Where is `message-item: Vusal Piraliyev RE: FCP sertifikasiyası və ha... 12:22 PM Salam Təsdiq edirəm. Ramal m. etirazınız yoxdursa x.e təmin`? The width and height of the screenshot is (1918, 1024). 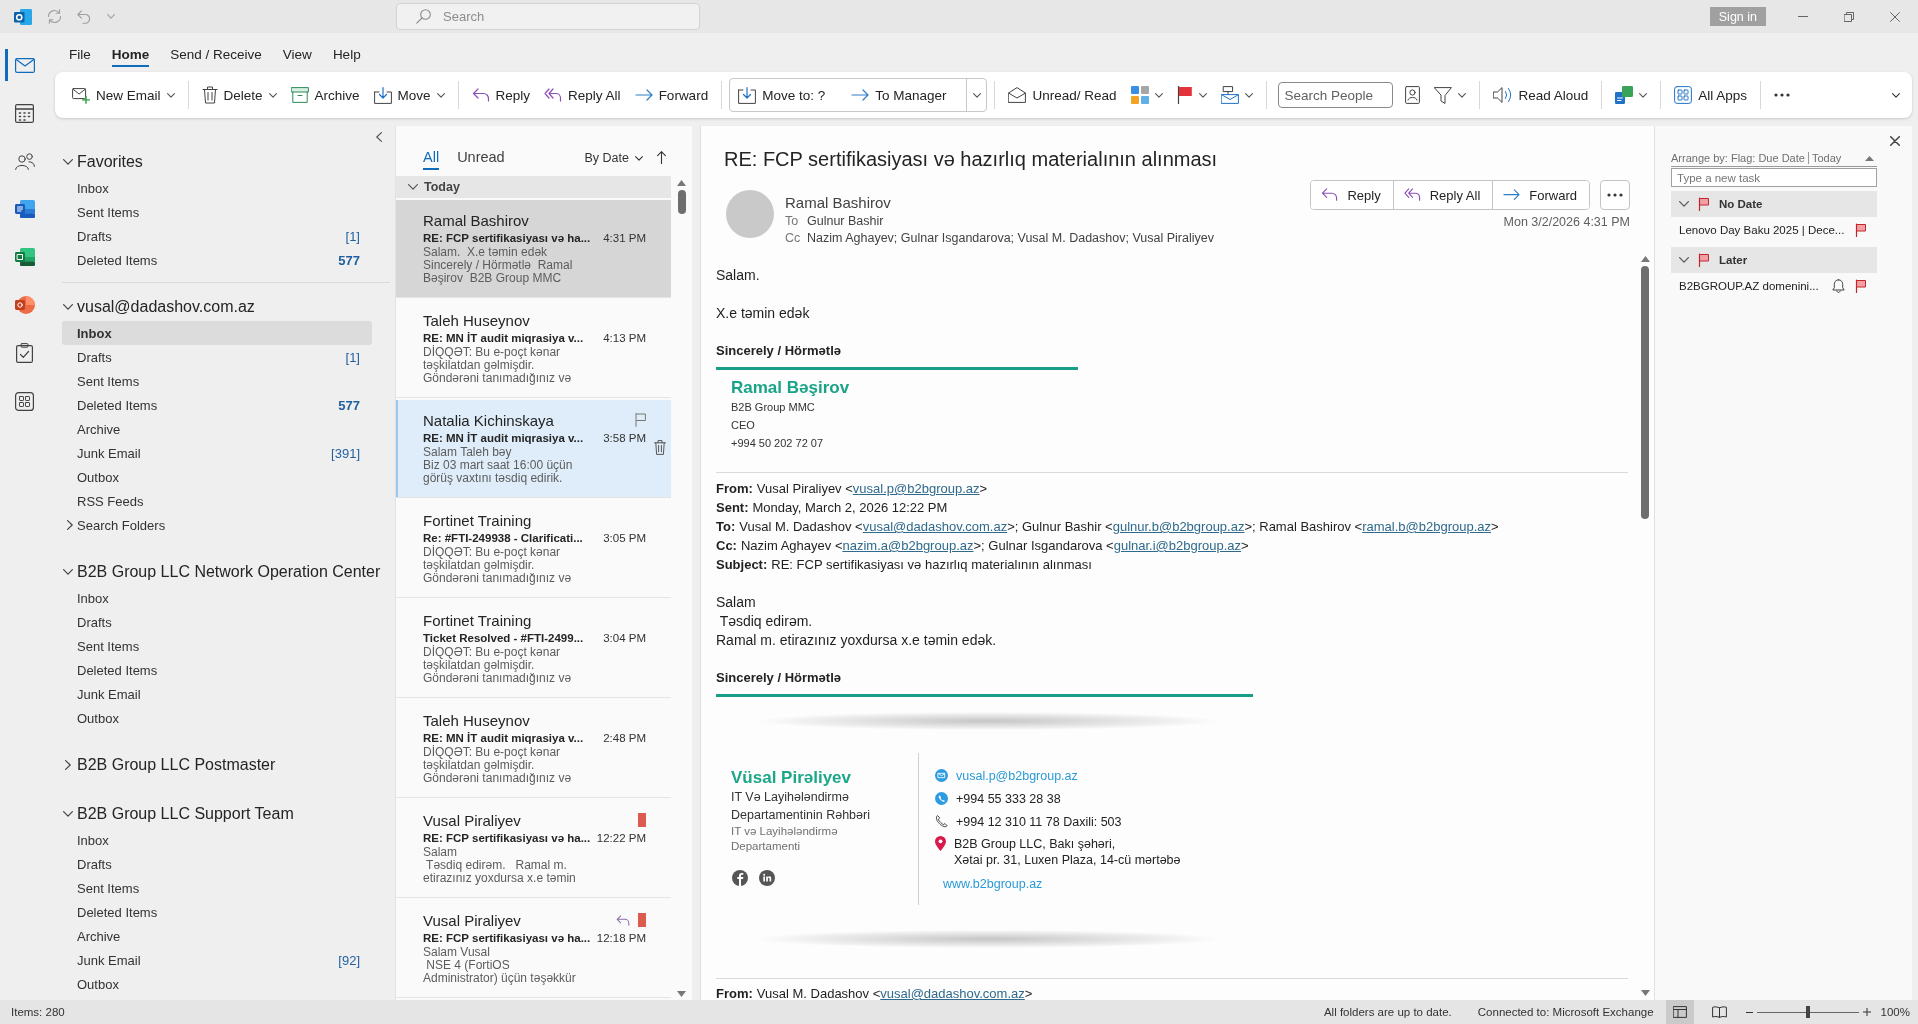
message-item: Vusal Piraliyev RE: FCP sertifikasiyası və ha... 12:22 PM Salam Təsdiq edirəm. Ramal m. etirazınız yoxdursa x.e təmin is located at coordinates (533, 849).